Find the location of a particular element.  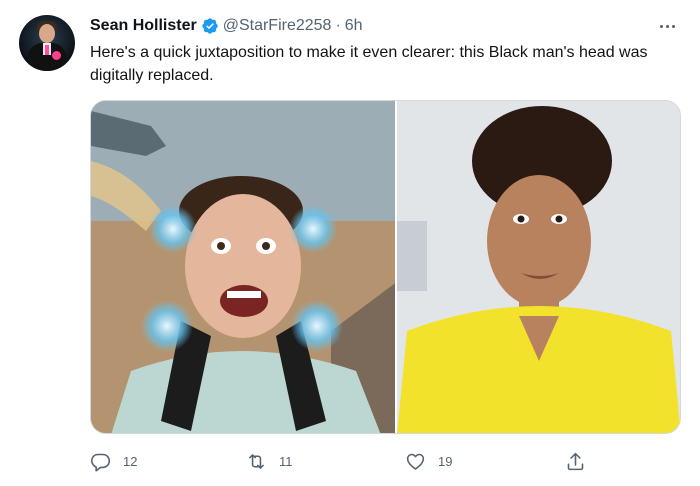

timestamp: 6h is located at coordinates (354, 26).